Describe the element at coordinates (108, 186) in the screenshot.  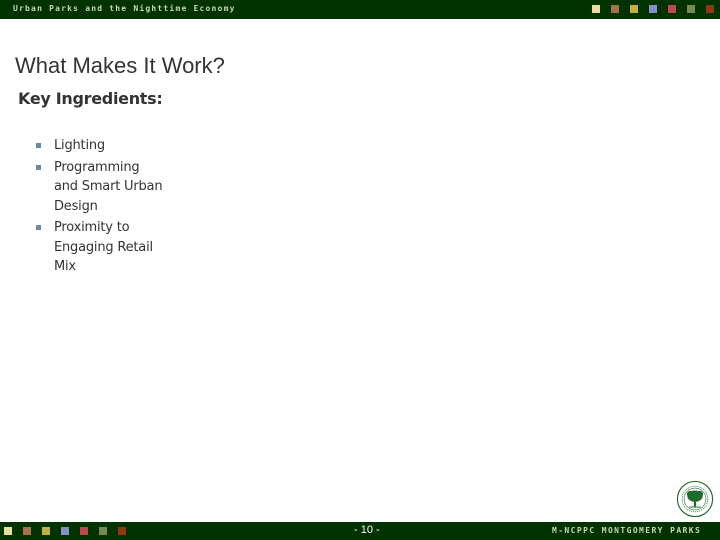
I see `bullet-text: Programming and Smart Urban Design` at that location.